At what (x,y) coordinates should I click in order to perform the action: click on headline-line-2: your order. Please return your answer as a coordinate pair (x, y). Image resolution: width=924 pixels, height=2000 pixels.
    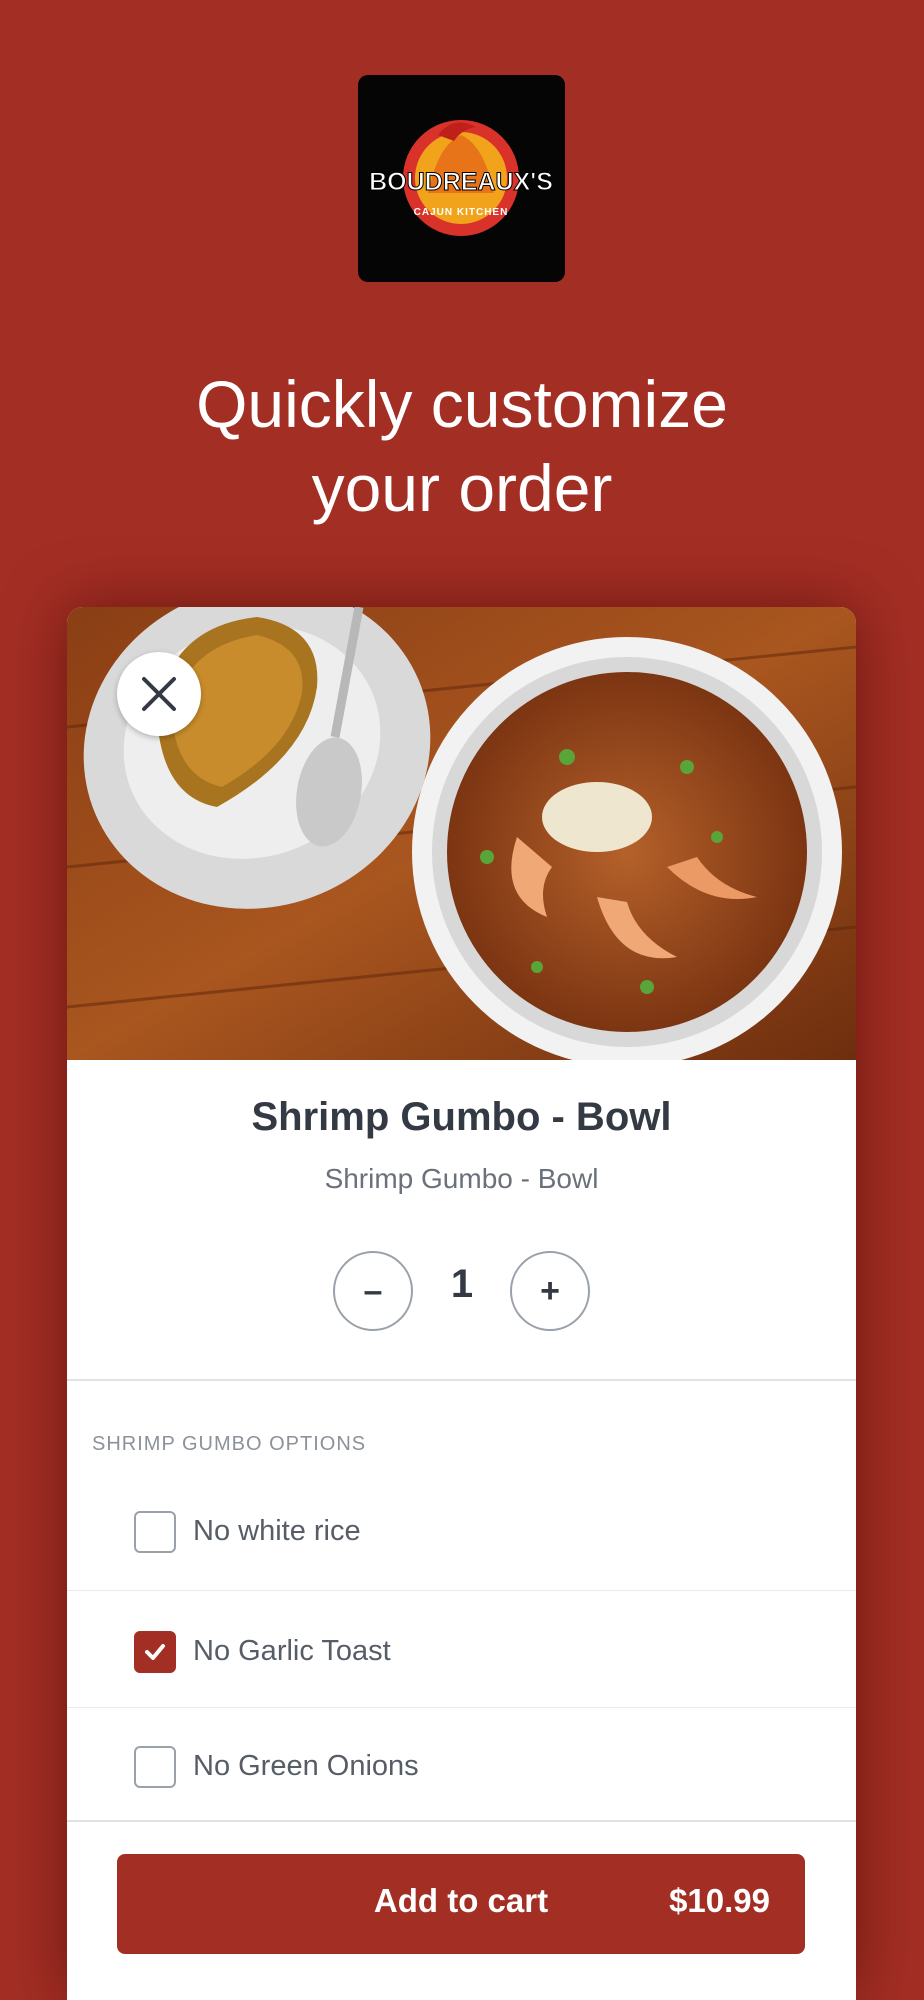
    Looking at the image, I should click on (462, 488).